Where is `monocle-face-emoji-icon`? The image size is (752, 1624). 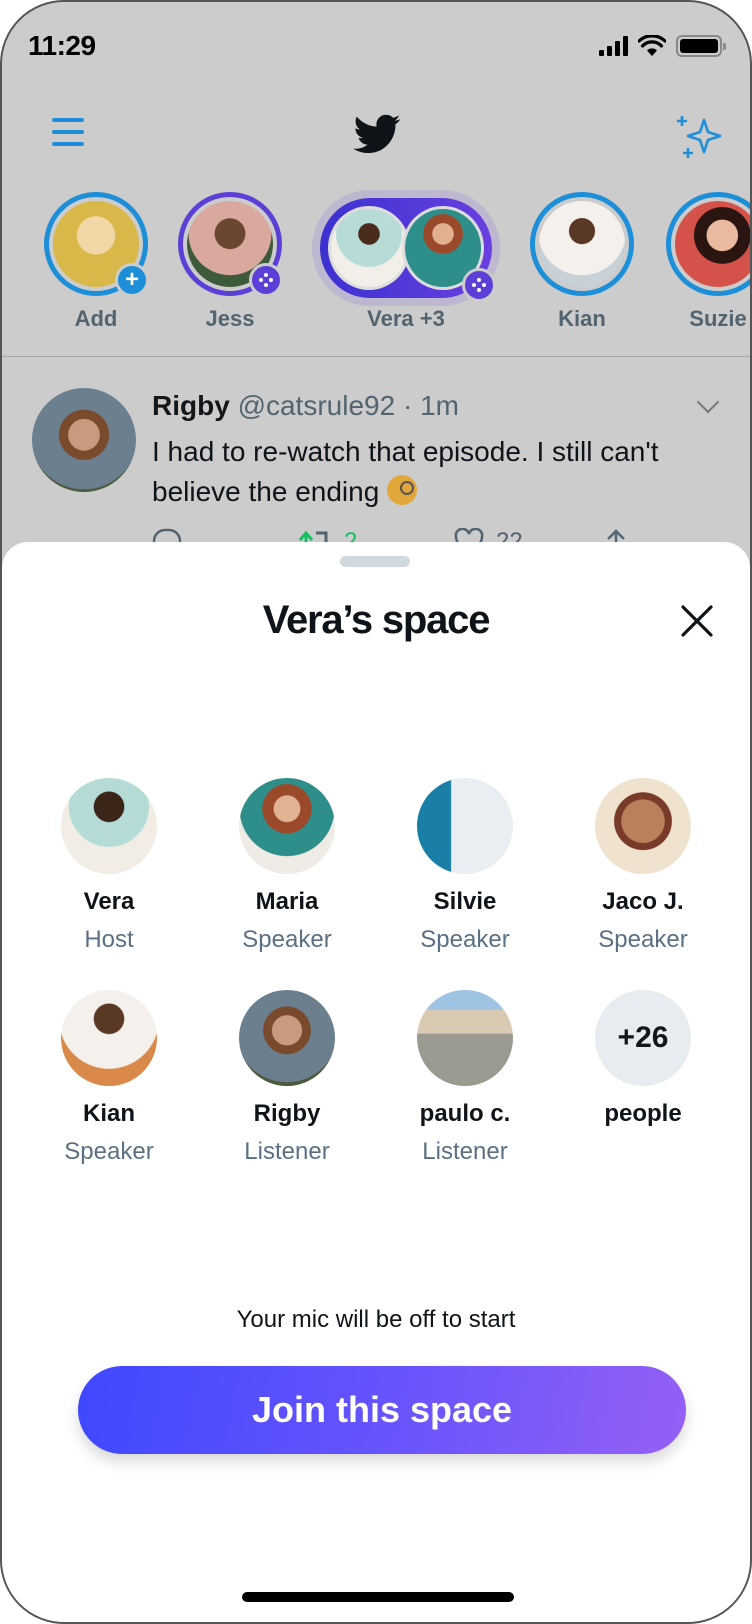
monocle-face-emoji-icon is located at coordinates (402, 490).